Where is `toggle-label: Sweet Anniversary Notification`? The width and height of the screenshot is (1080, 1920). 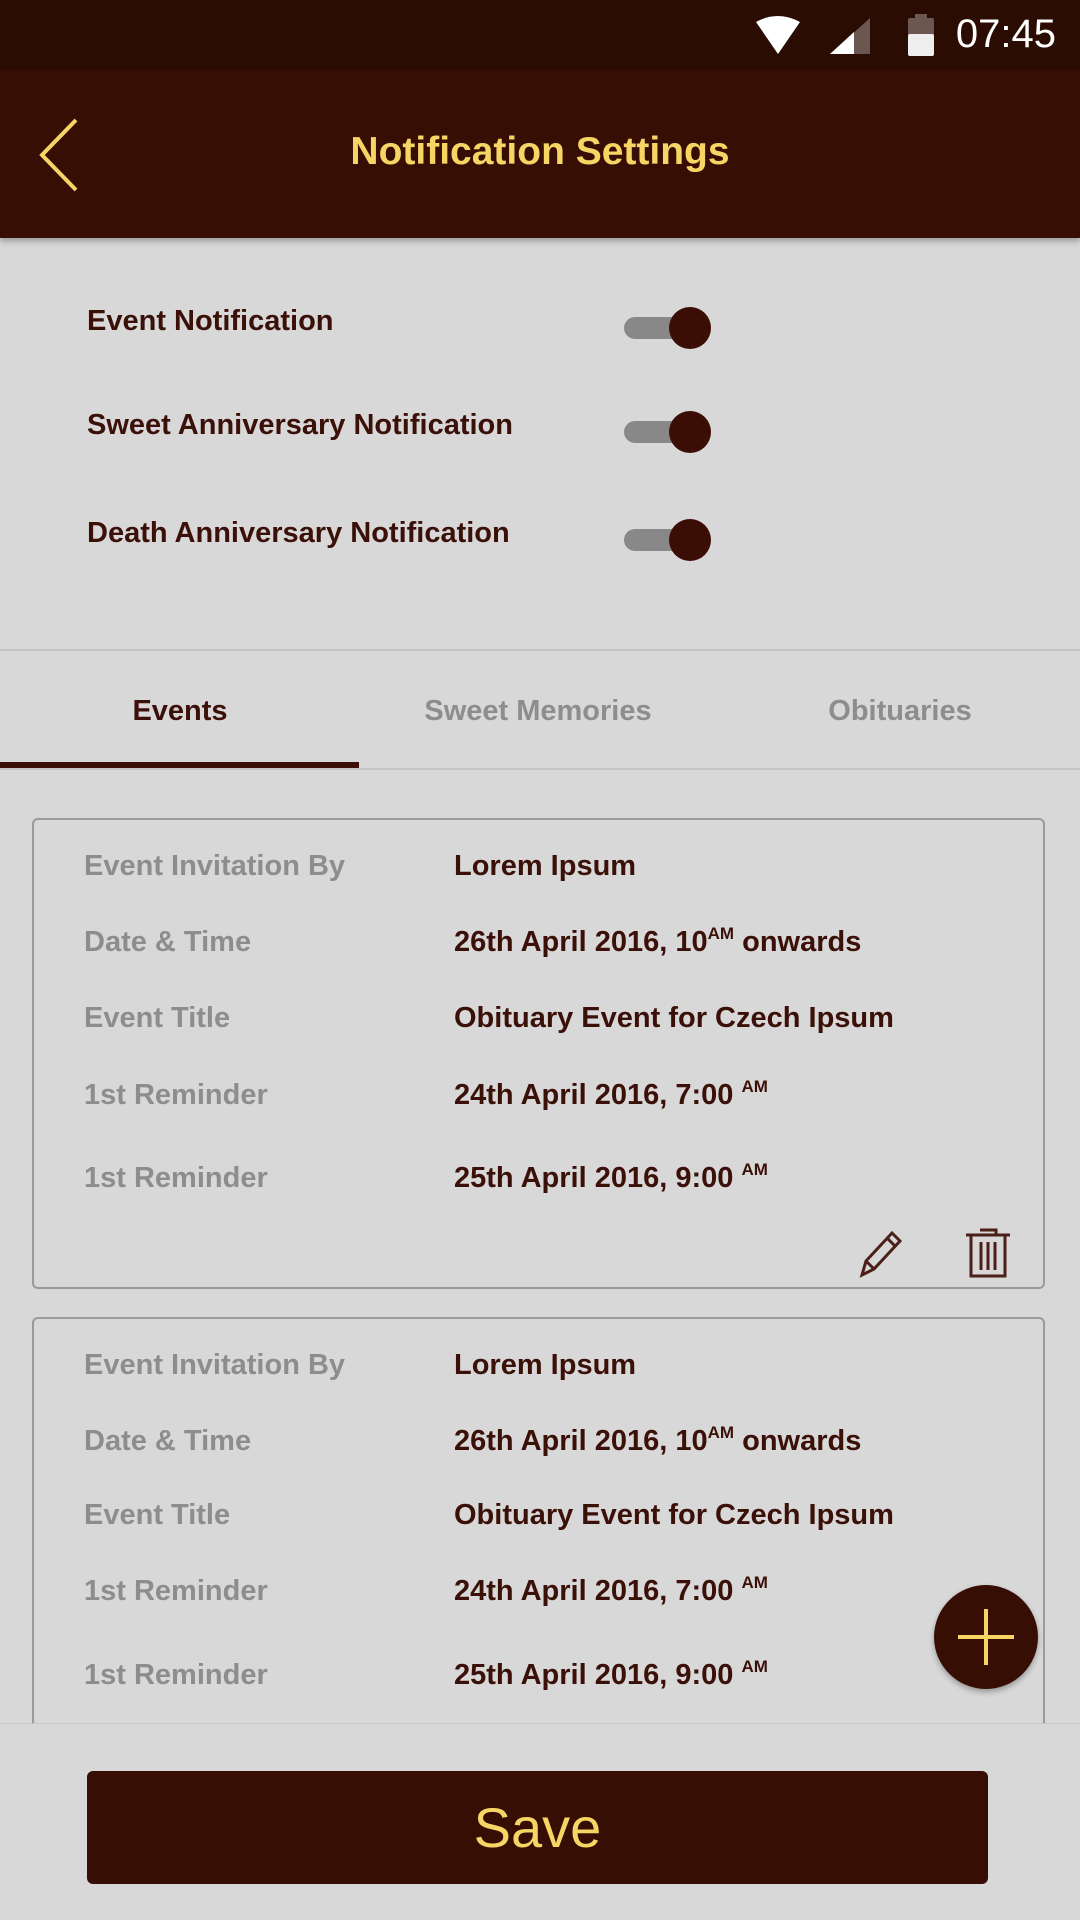 toggle-label: Sweet Anniversary Notification is located at coordinates (300, 425).